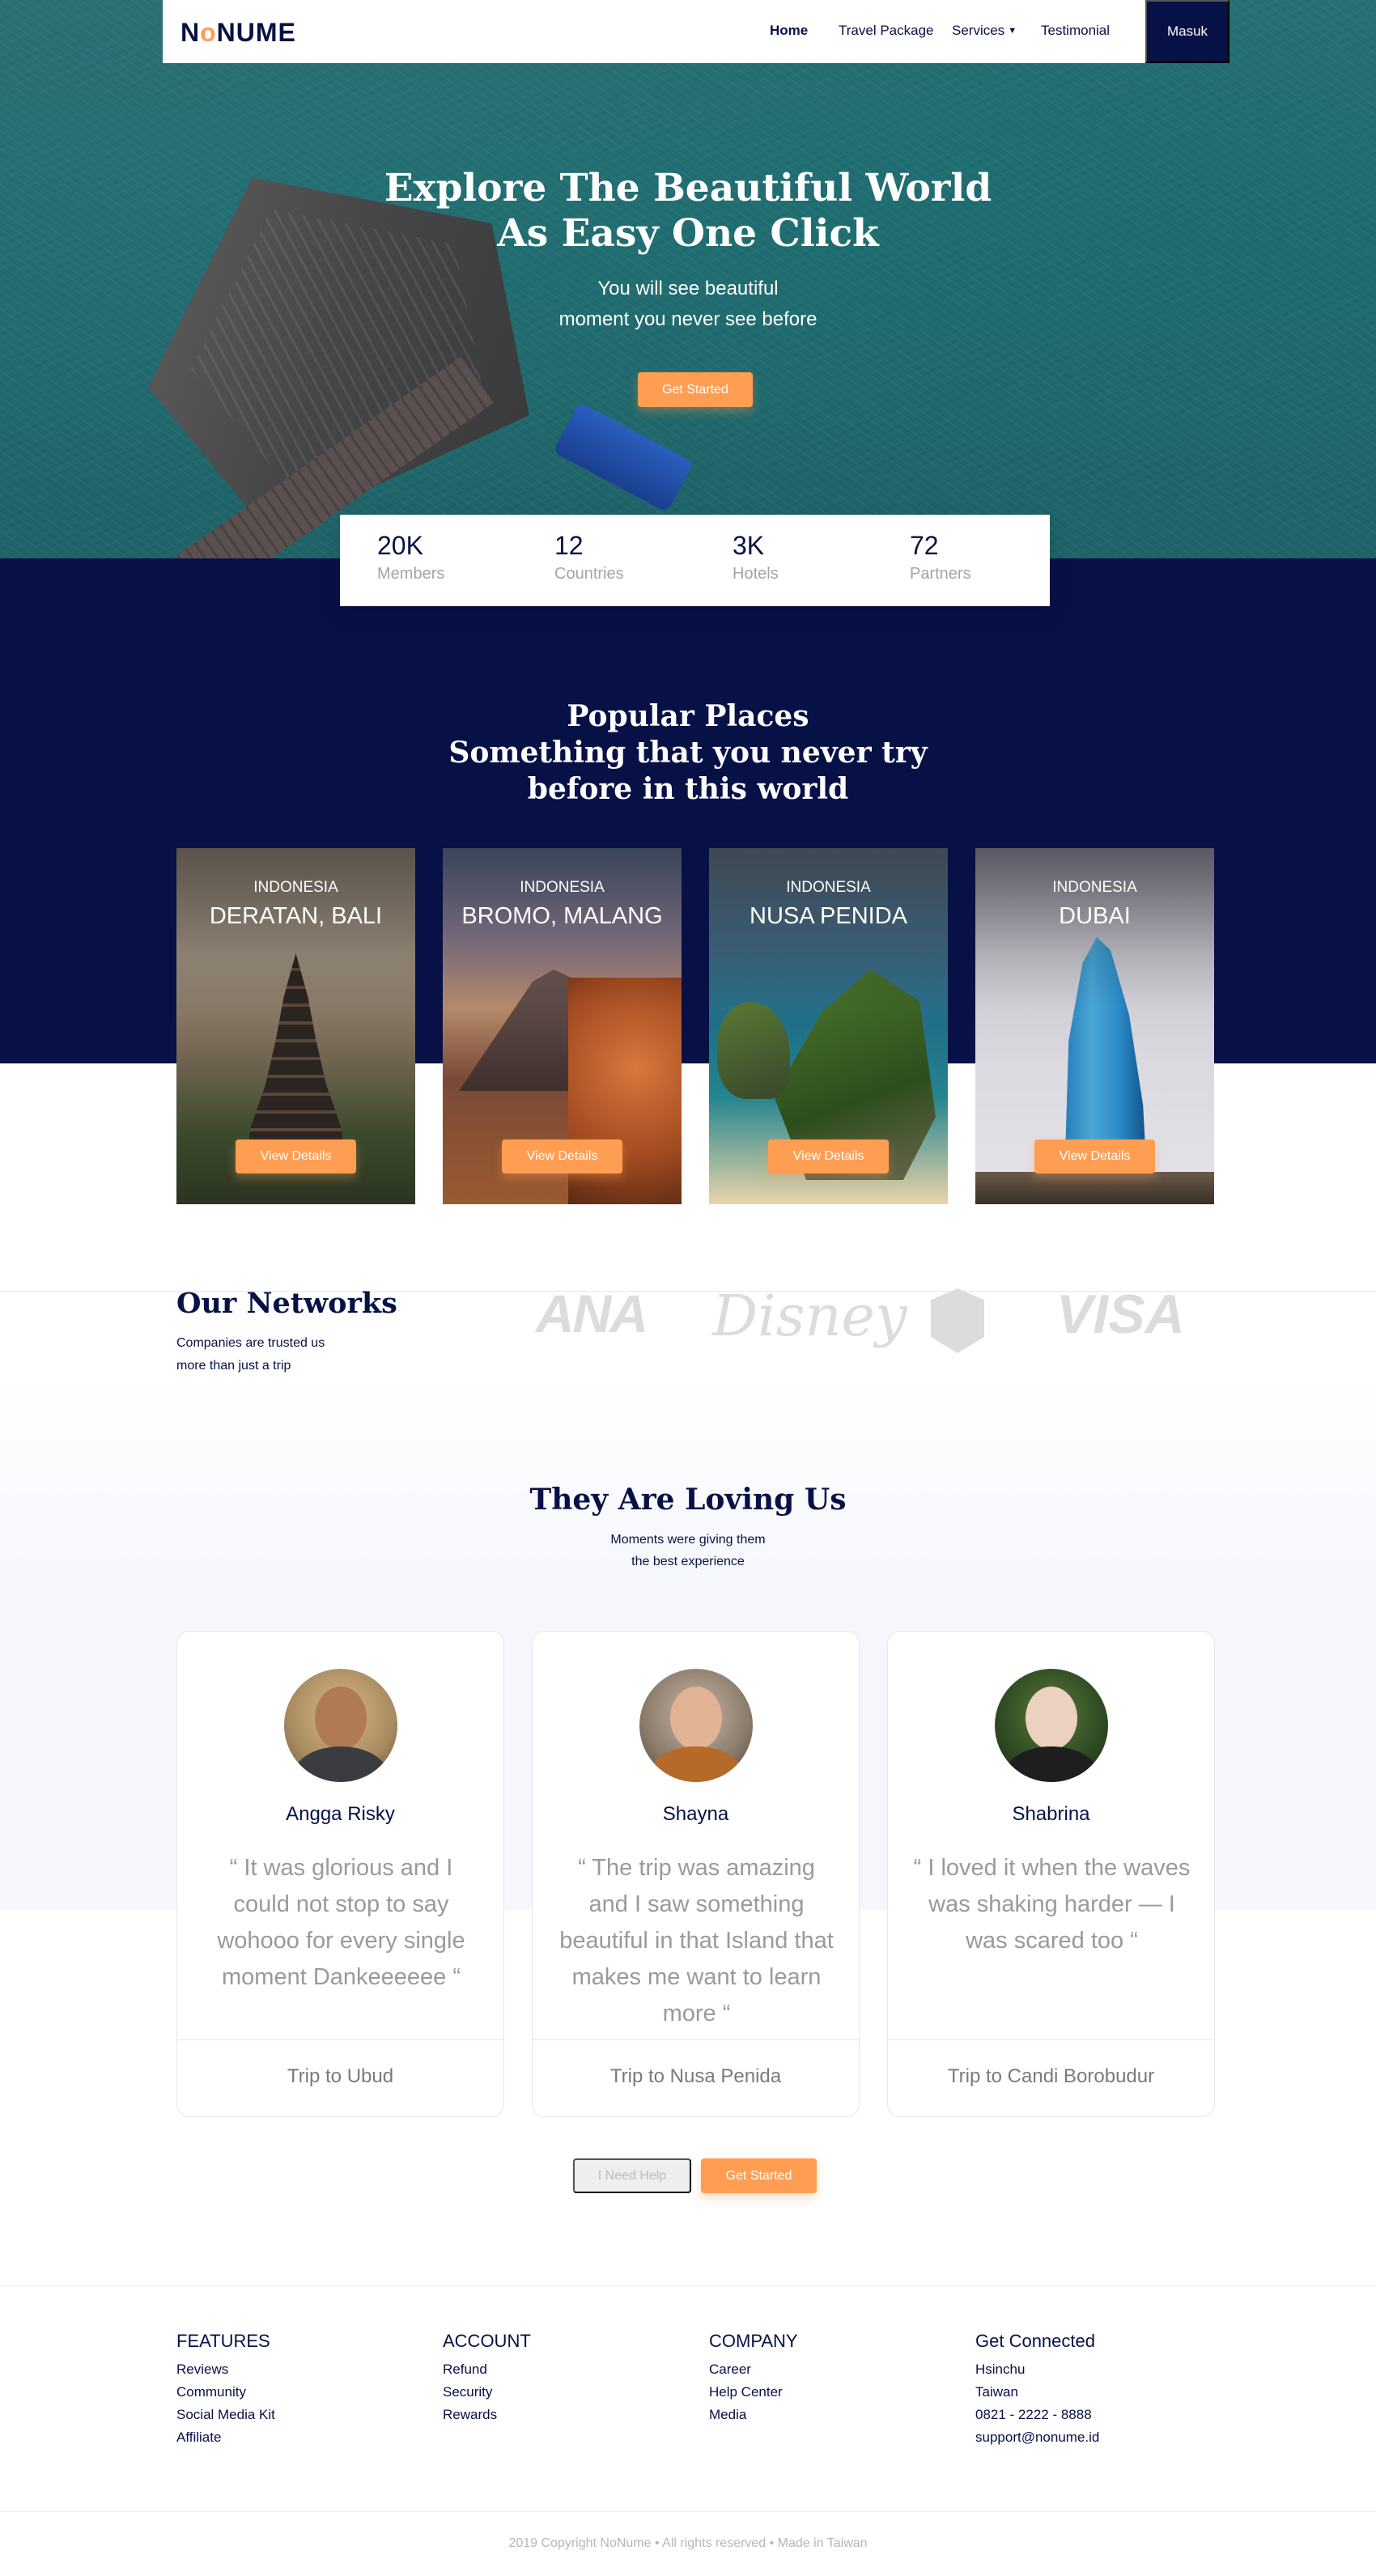  Describe the element at coordinates (562, 916) in the screenshot. I see `card-city: BROMO, MALANG` at that location.